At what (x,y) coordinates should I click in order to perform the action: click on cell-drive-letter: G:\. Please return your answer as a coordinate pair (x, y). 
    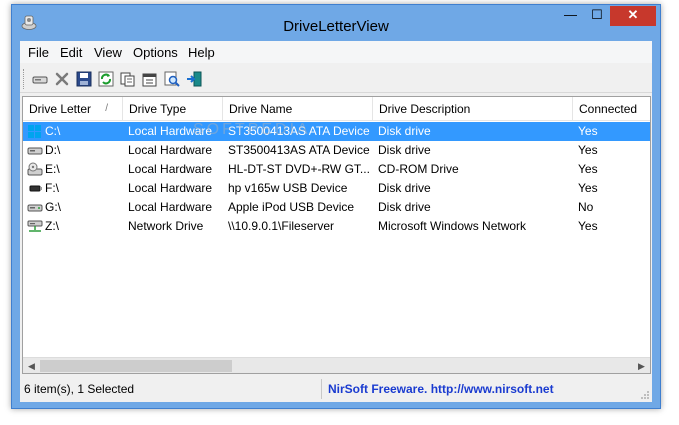
    Looking at the image, I should click on (53, 207).